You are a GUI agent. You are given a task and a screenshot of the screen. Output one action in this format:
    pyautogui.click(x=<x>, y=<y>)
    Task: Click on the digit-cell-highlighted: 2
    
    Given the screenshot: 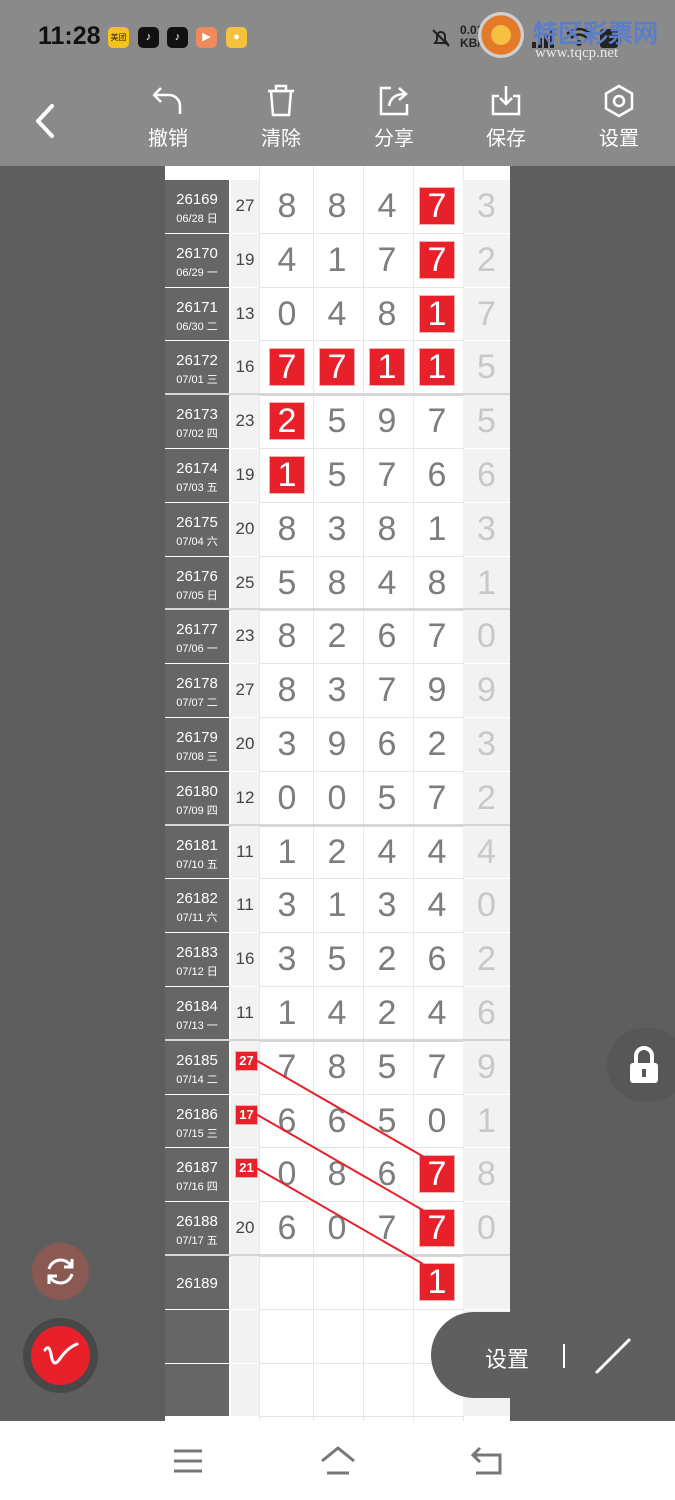 What is the action you would take?
    pyautogui.click(x=287, y=421)
    